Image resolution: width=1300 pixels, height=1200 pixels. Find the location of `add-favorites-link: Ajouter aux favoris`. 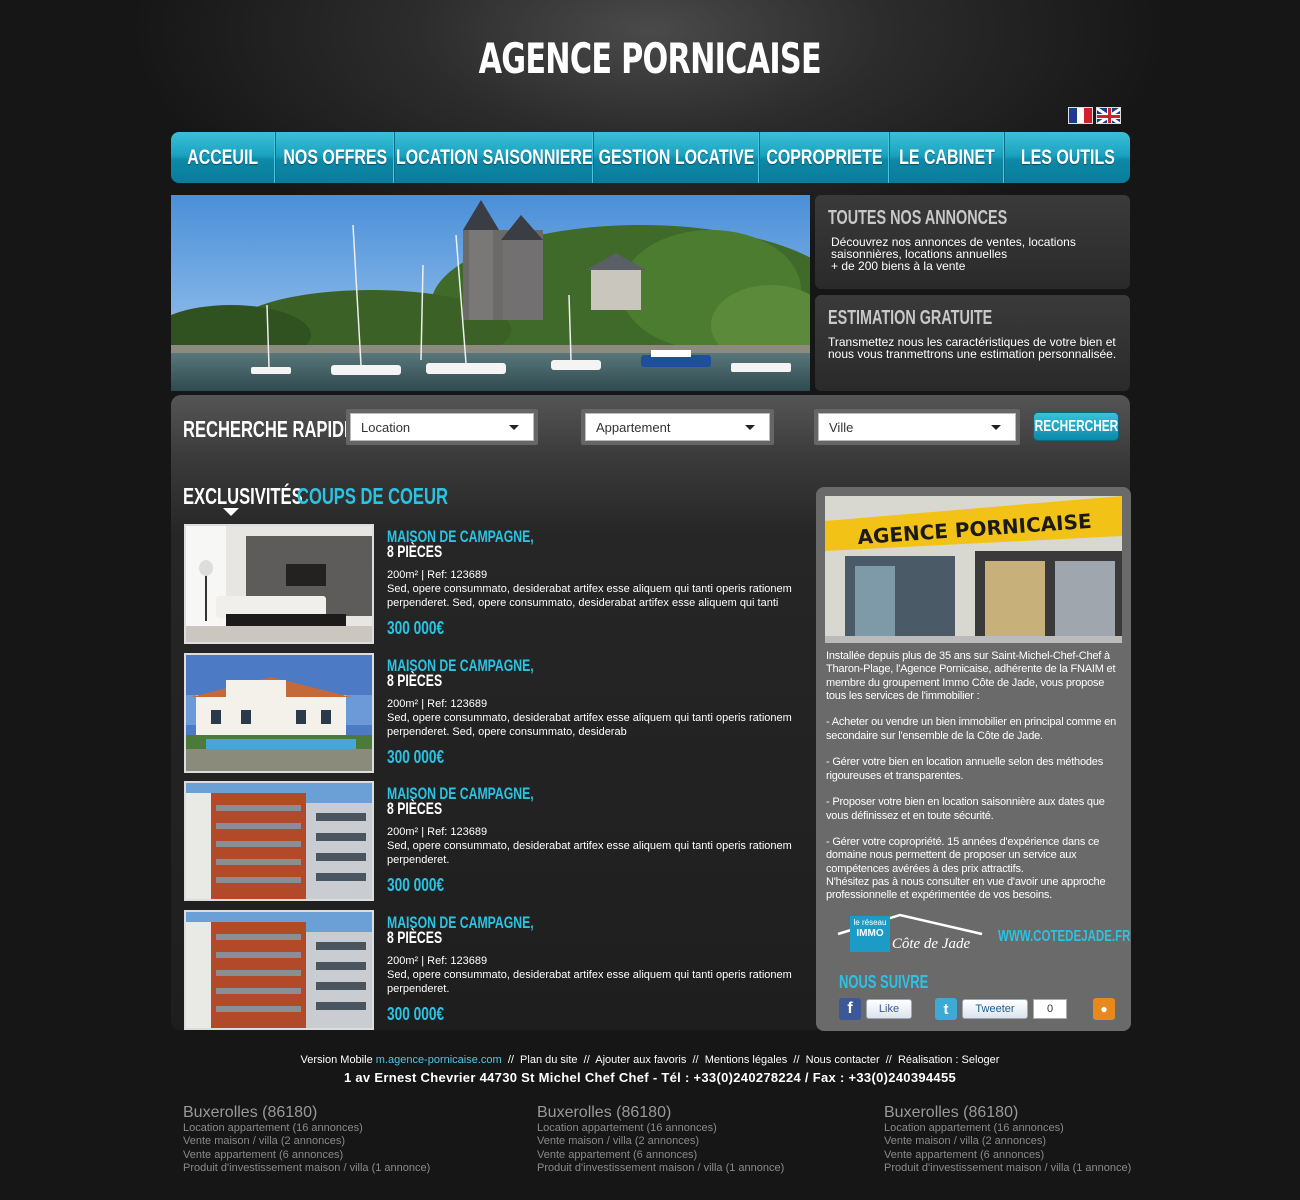

add-favorites-link: Ajouter aux favoris is located at coordinates (640, 1060).